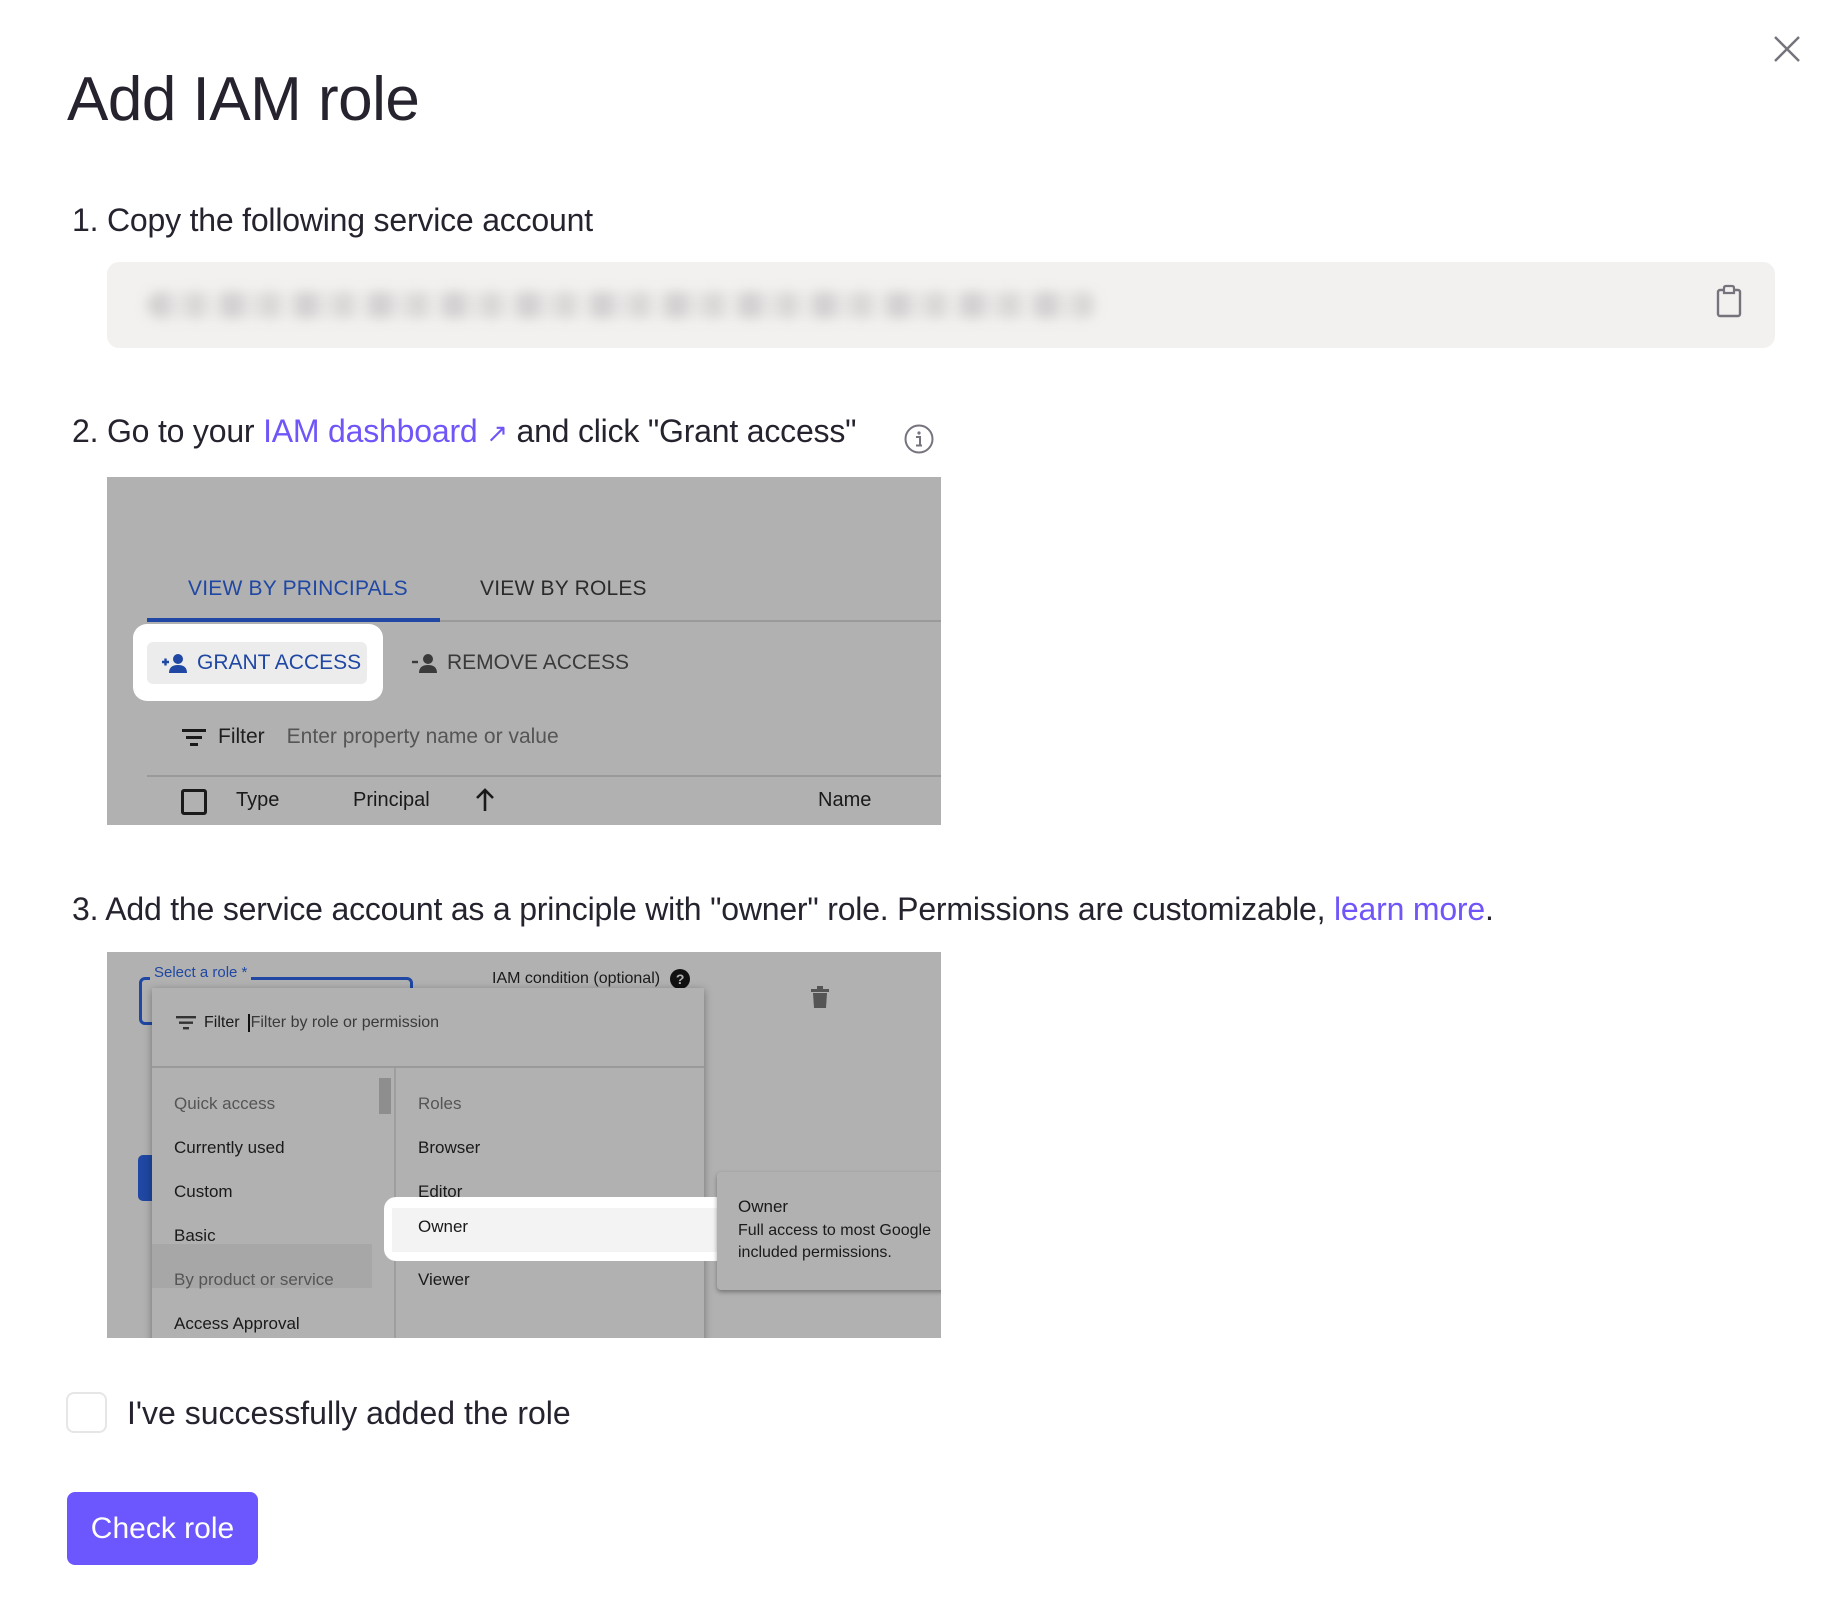 The image size is (1838, 1600). I want to click on role-filter-placeholder: Filter by role or permission, so click(343, 1023).